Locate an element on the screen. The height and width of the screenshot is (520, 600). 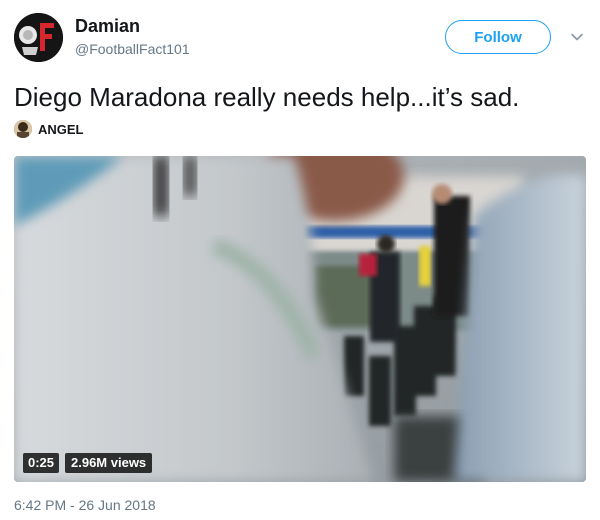
avatar is located at coordinates (38, 37).